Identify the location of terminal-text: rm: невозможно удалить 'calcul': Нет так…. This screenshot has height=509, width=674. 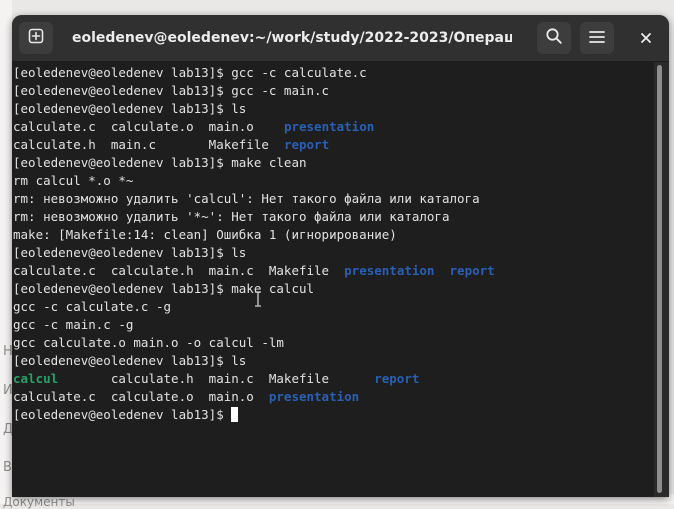
(246, 198).